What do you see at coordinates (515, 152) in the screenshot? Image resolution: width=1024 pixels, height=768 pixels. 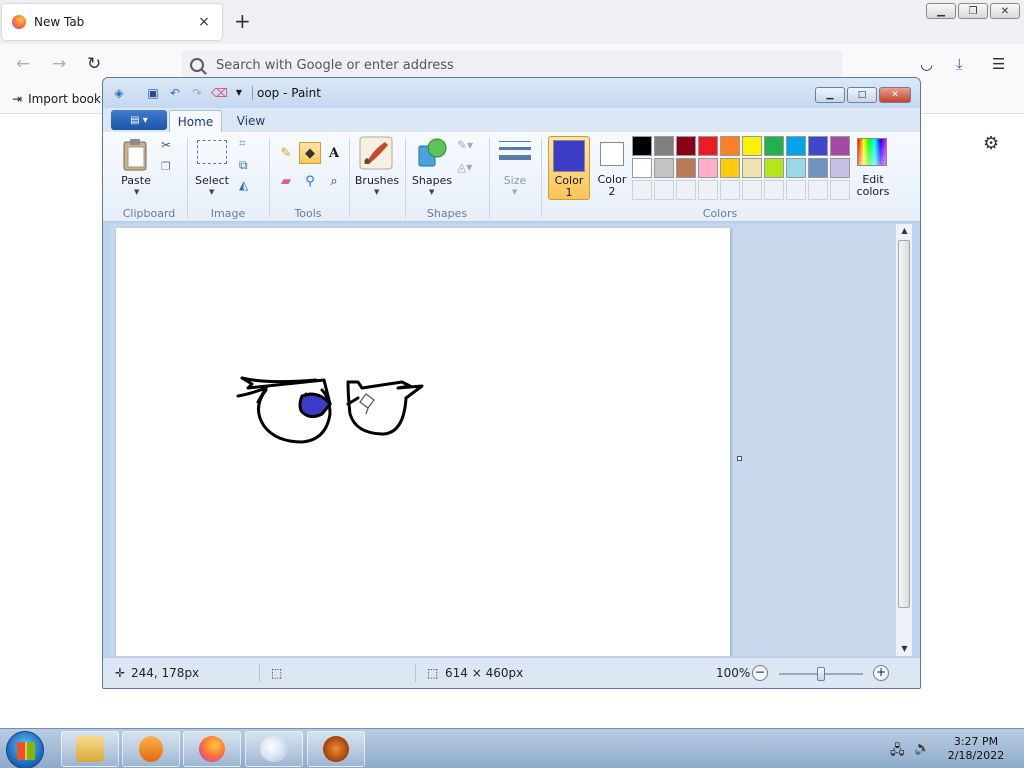 I see `size-icon` at bounding box center [515, 152].